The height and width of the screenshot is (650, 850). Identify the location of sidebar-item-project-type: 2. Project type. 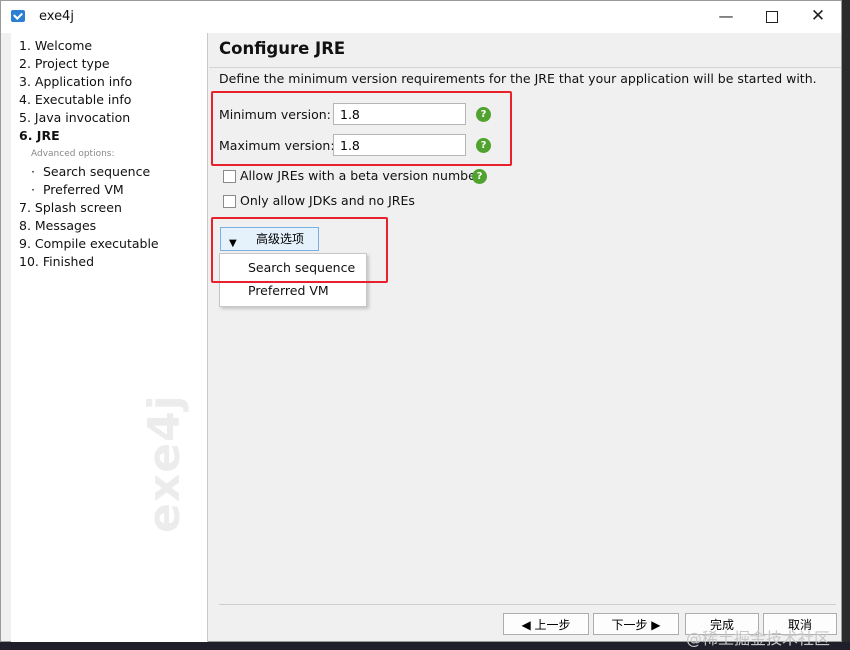
(64, 63).